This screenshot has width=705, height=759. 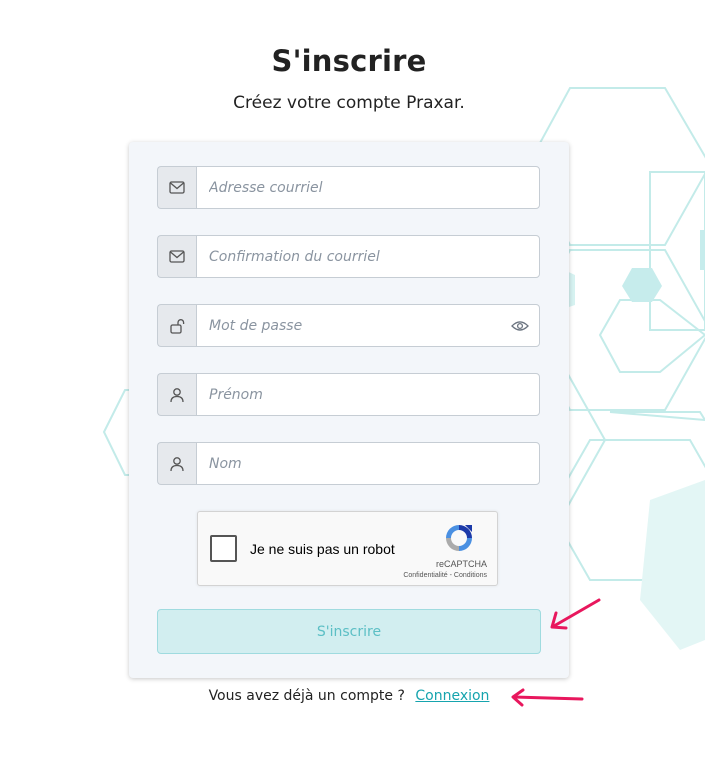 What do you see at coordinates (520, 326) in the screenshot?
I see `eye-icon` at bounding box center [520, 326].